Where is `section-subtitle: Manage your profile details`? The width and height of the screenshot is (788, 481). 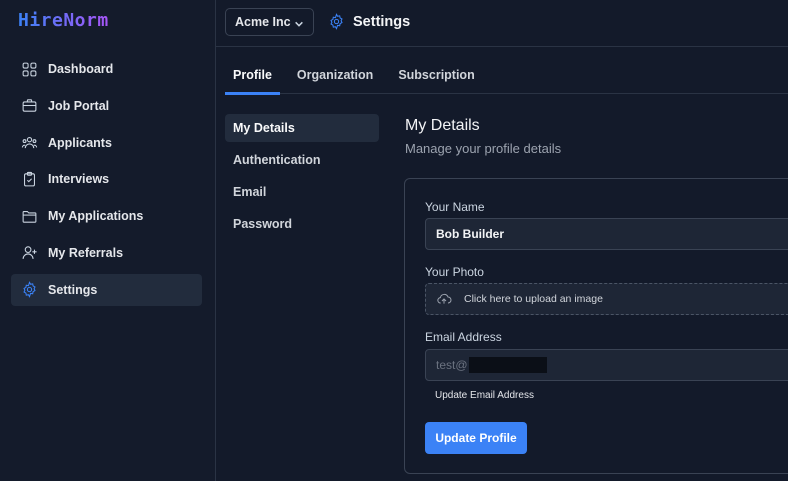
section-subtitle: Manage your profile details is located at coordinates (483, 148).